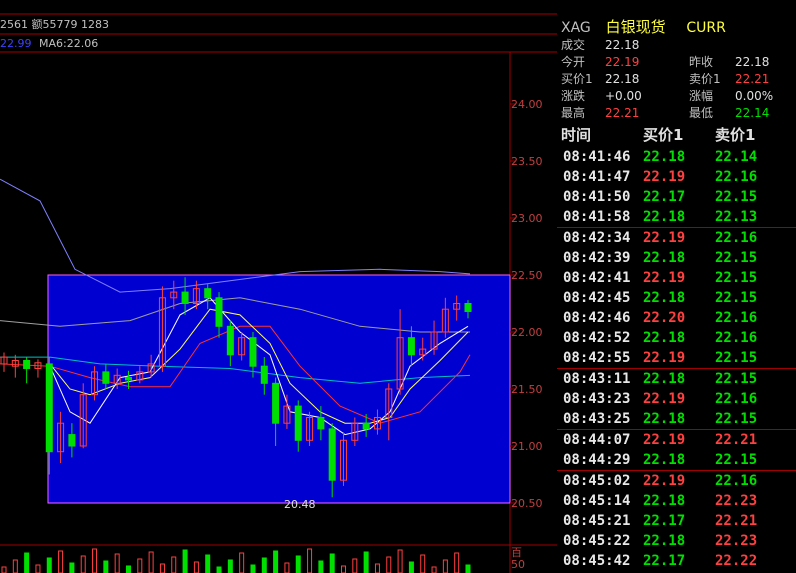  What do you see at coordinates (576, 135) in the screenshot?
I see `ticks-header-time: 时间` at bounding box center [576, 135].